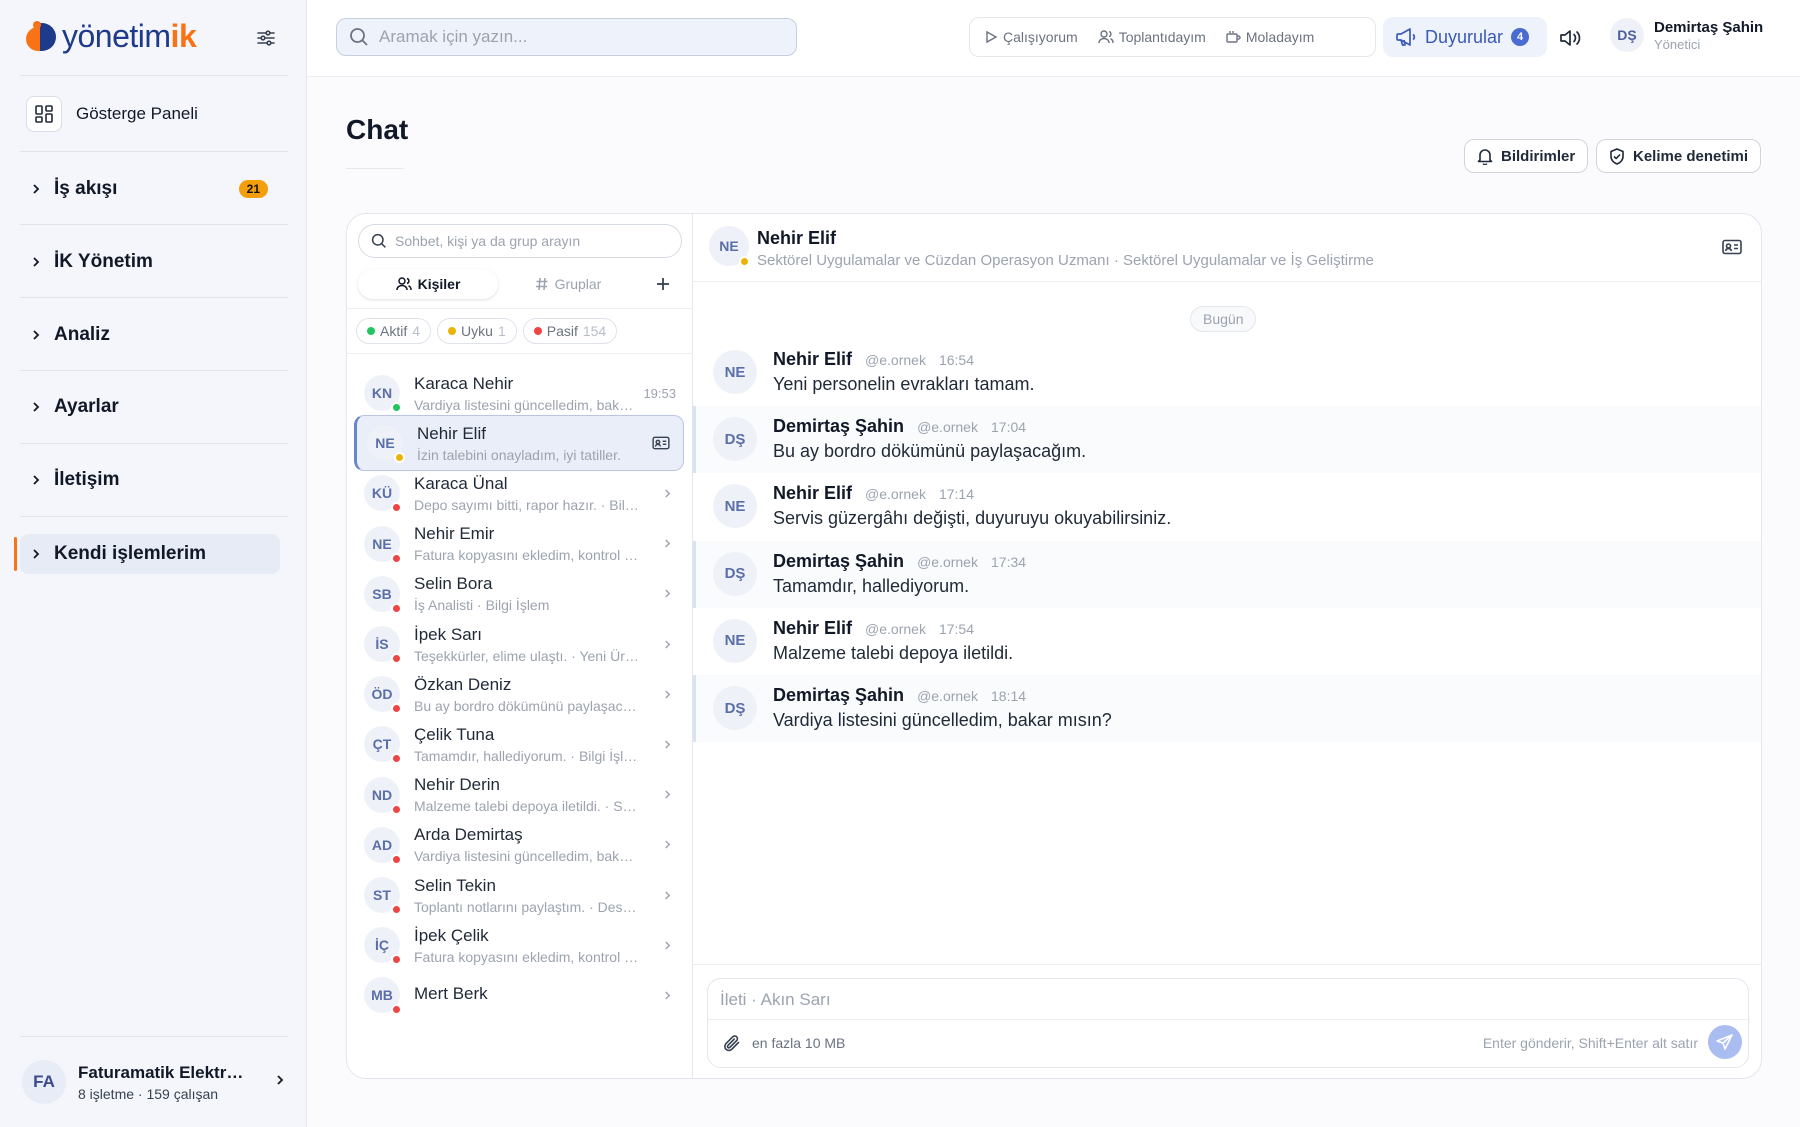 Image resolution: width=1800 pixels, height=1127 pixels. Describe the element at coordinates (519, 995) in the screenshot. I see `contact-list-item: MB Mert Berk` at that location.